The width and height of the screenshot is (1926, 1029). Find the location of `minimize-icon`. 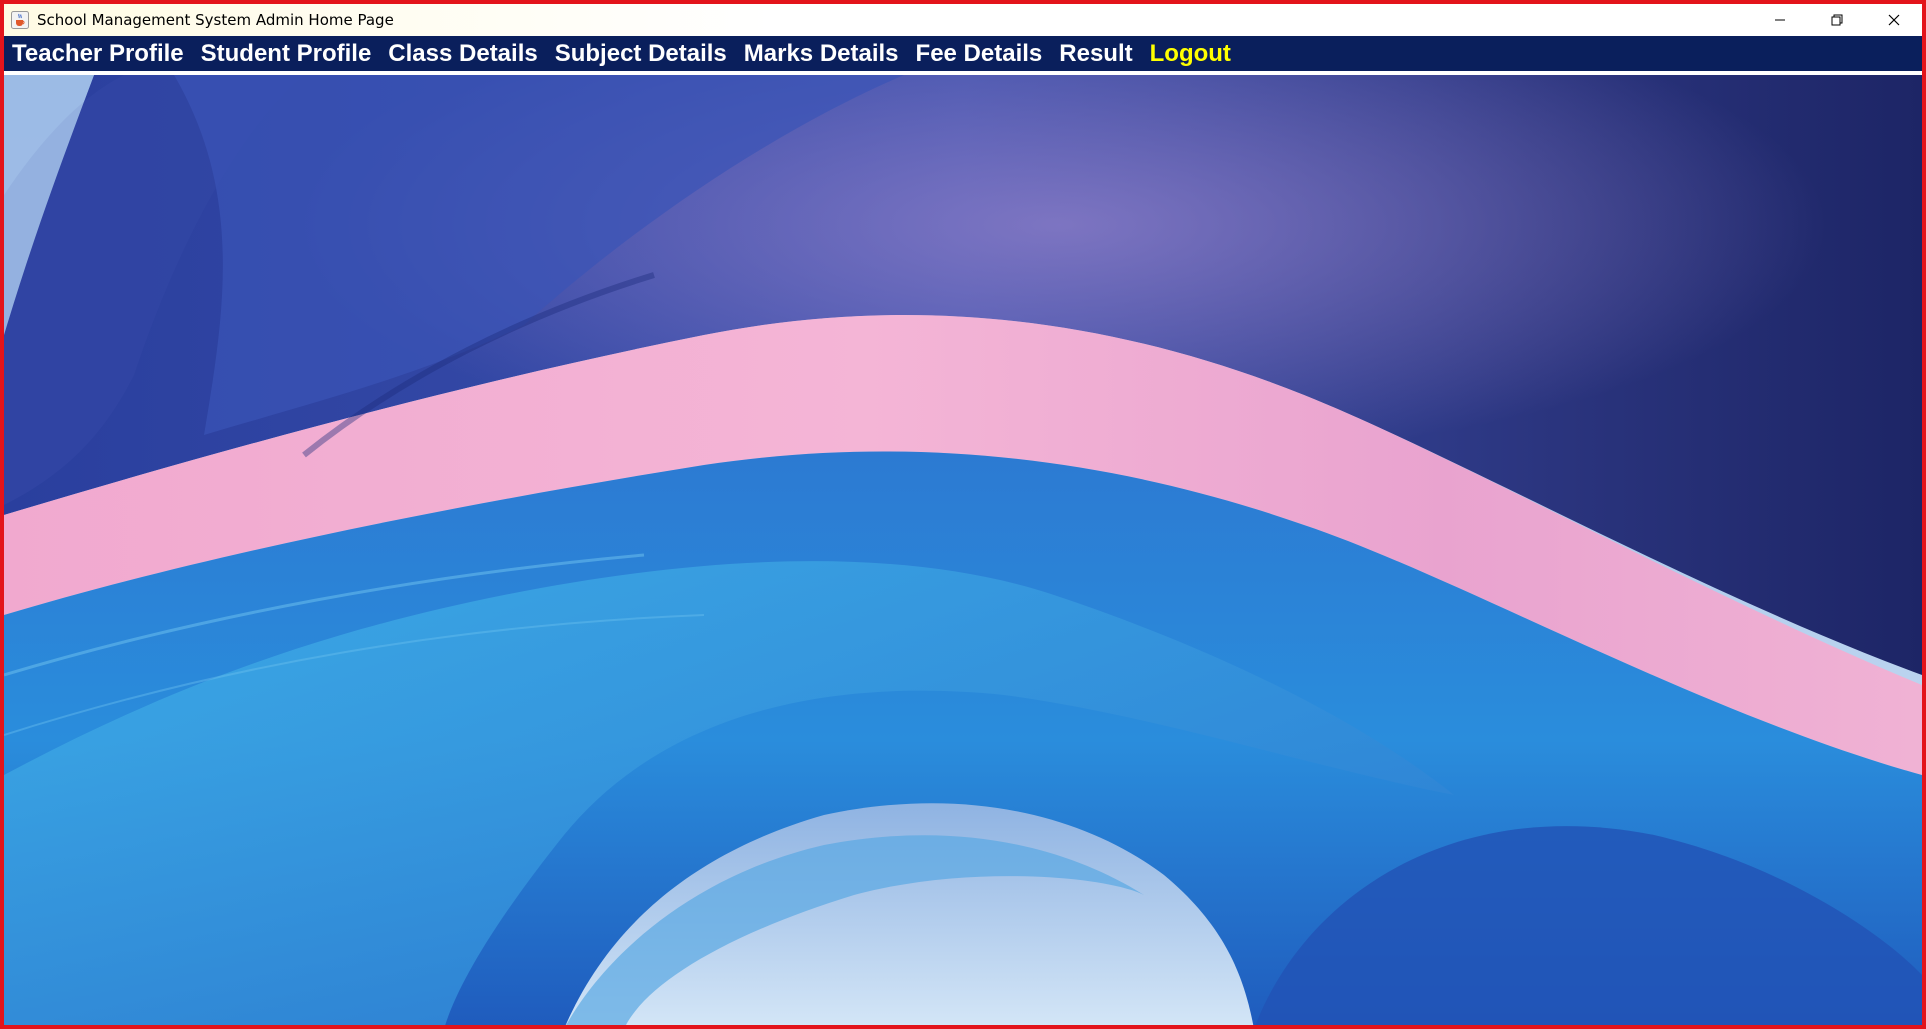

minimize-icon is located at coordinates (1779, 20).